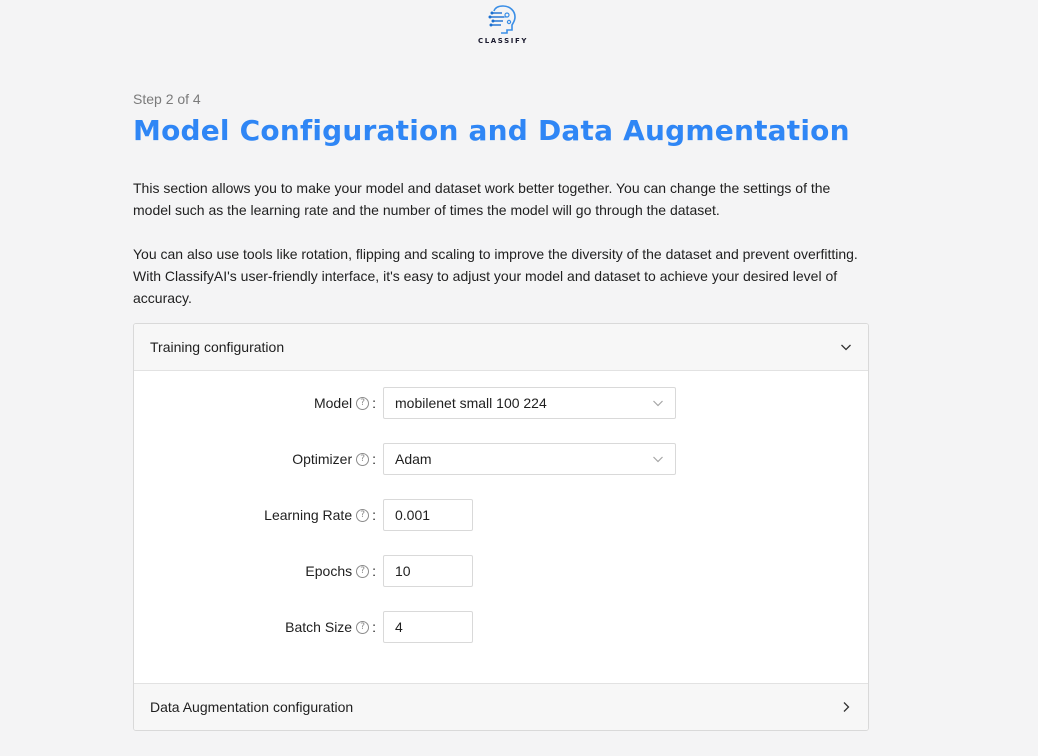 The image size is (1038, 756). Describe the element at coordinates (258, 571) in the screenshot. I see `epochs-label-wrap: Epochs ? :` at that location.